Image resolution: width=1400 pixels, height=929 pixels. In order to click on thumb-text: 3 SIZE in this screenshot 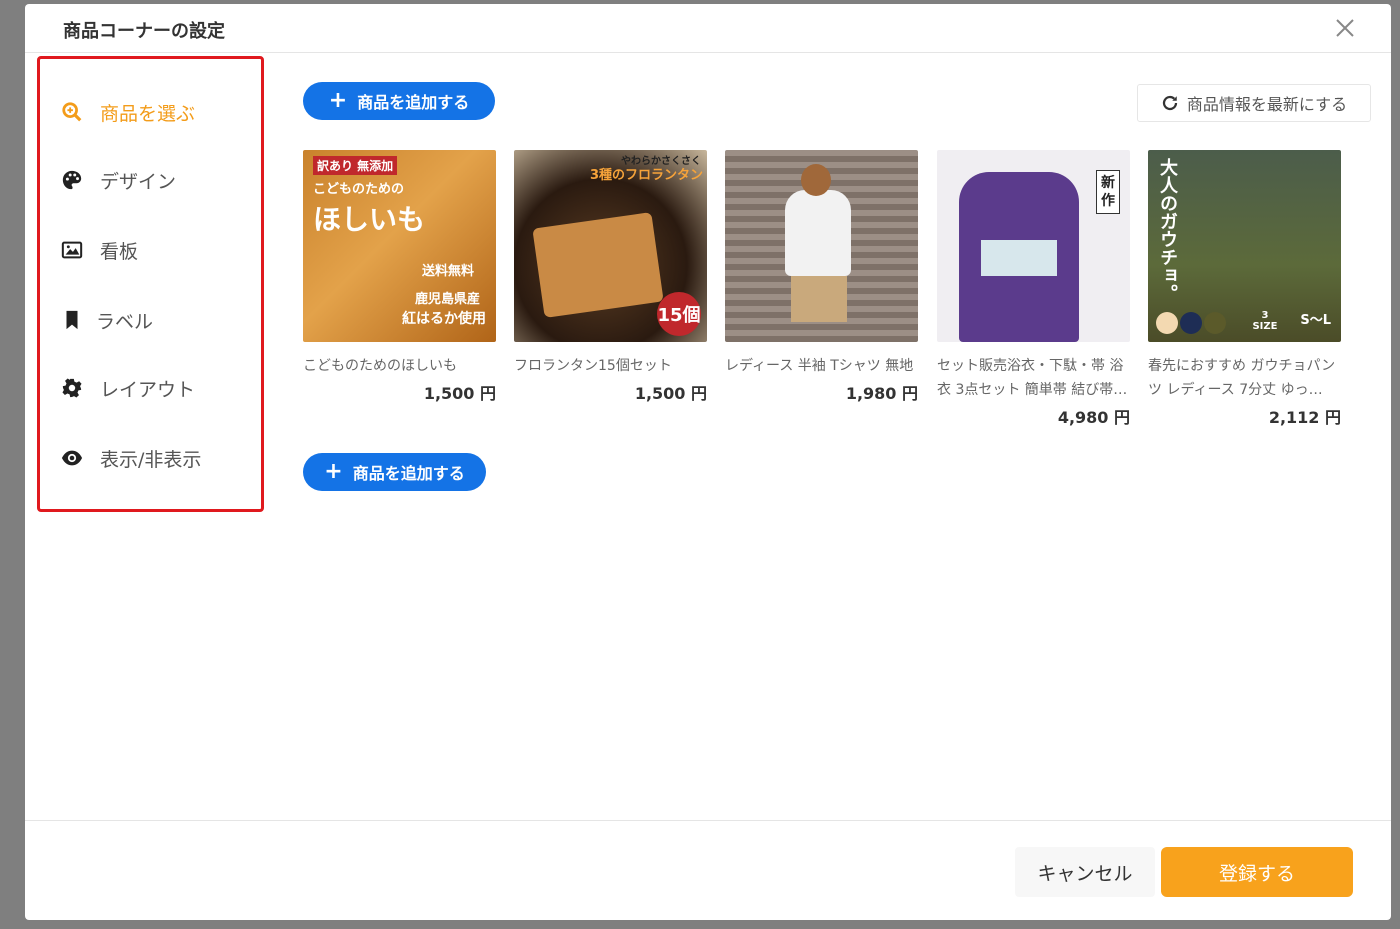, I will do `click(1265, 321)`.